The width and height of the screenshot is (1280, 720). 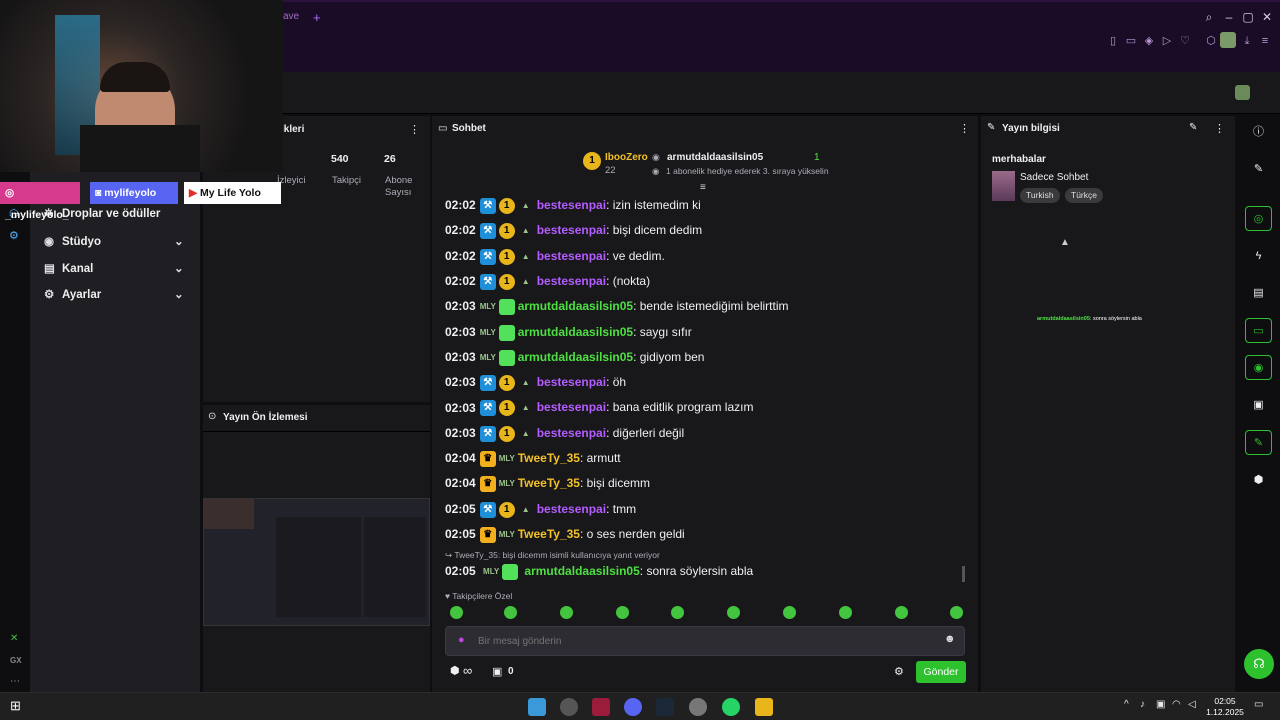 I want to click on broadcast-icon: ◉, so click(x=1258, y=367).